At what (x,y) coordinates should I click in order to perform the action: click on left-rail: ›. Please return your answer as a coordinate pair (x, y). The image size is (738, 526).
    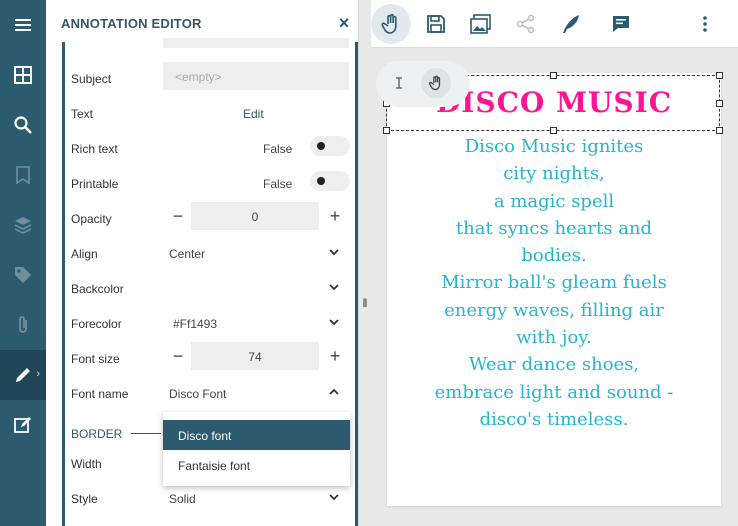
    Looking at the image, I should click on (23, 263).